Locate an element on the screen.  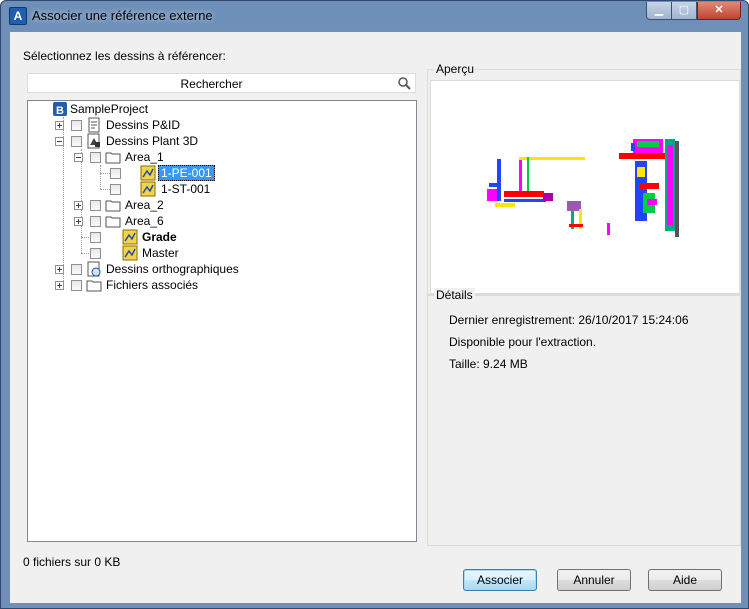
details-availability: Disponible pour l'extraction. is located at coordinates (523, 342).